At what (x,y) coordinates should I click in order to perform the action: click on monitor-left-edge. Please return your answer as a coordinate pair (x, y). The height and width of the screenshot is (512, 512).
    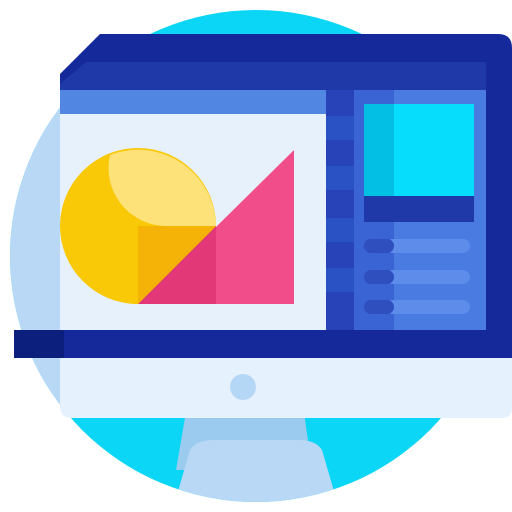
    Looking at the image, I should click on (40, 255).